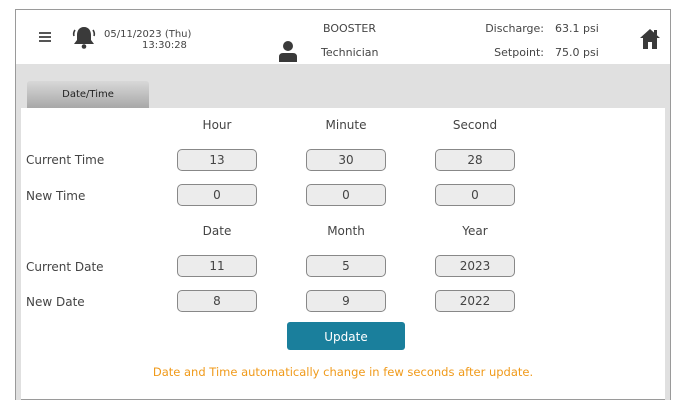 The height and width of the screenshot is (403, 683). Describe the element at coordinates (475, 160) in the screenshot. I see `current-second-field: 28` at that location.